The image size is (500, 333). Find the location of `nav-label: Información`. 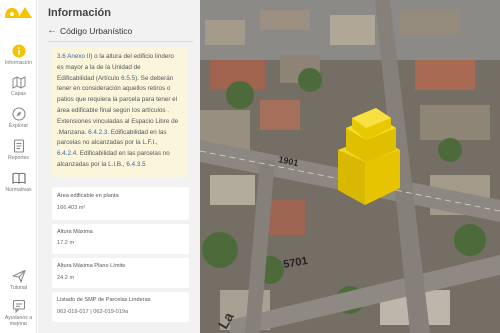

nav-label: Información is located at coordinates (18, 63).